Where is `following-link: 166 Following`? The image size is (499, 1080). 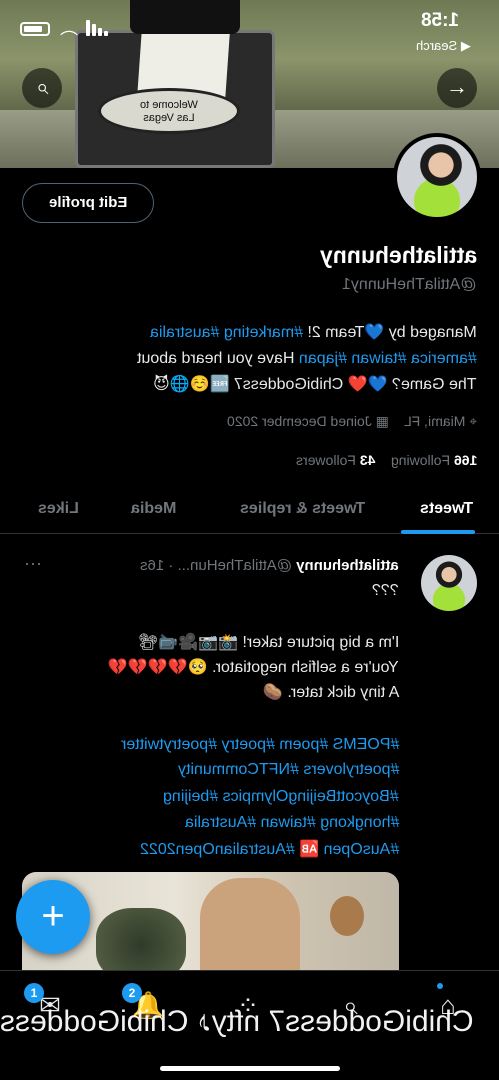
following-link: 166 Following is located at coordinates (434, 460).